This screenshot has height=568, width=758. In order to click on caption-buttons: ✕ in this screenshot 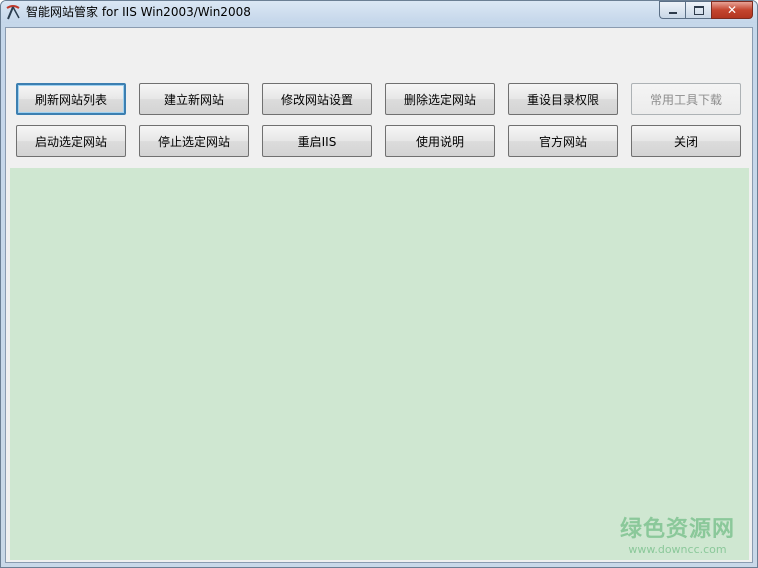, I will do `click(706, 10)`.